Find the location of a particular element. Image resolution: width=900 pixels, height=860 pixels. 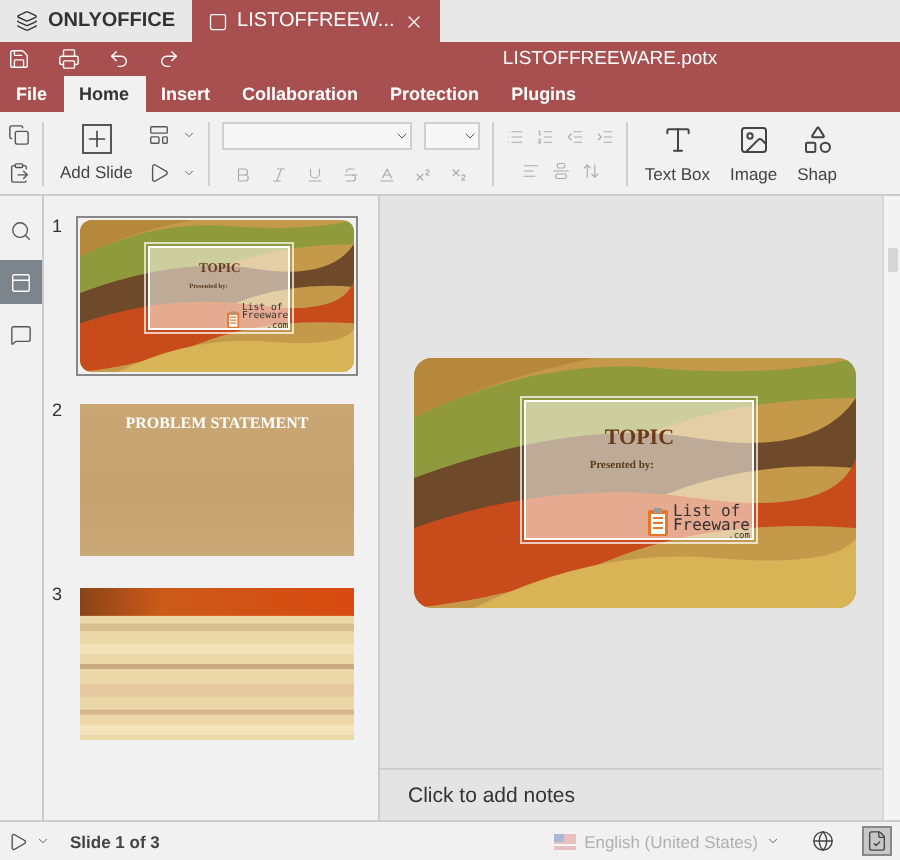

italic-icon is located at coordinates (279, 175).